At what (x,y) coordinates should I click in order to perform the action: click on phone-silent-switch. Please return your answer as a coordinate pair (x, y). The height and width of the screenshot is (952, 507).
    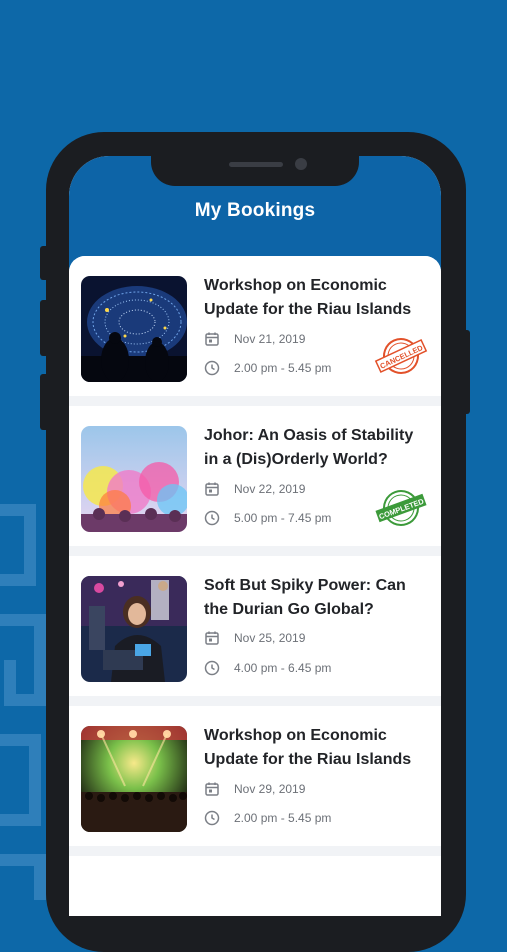
    Looking at the image, I should click on (44, 402).